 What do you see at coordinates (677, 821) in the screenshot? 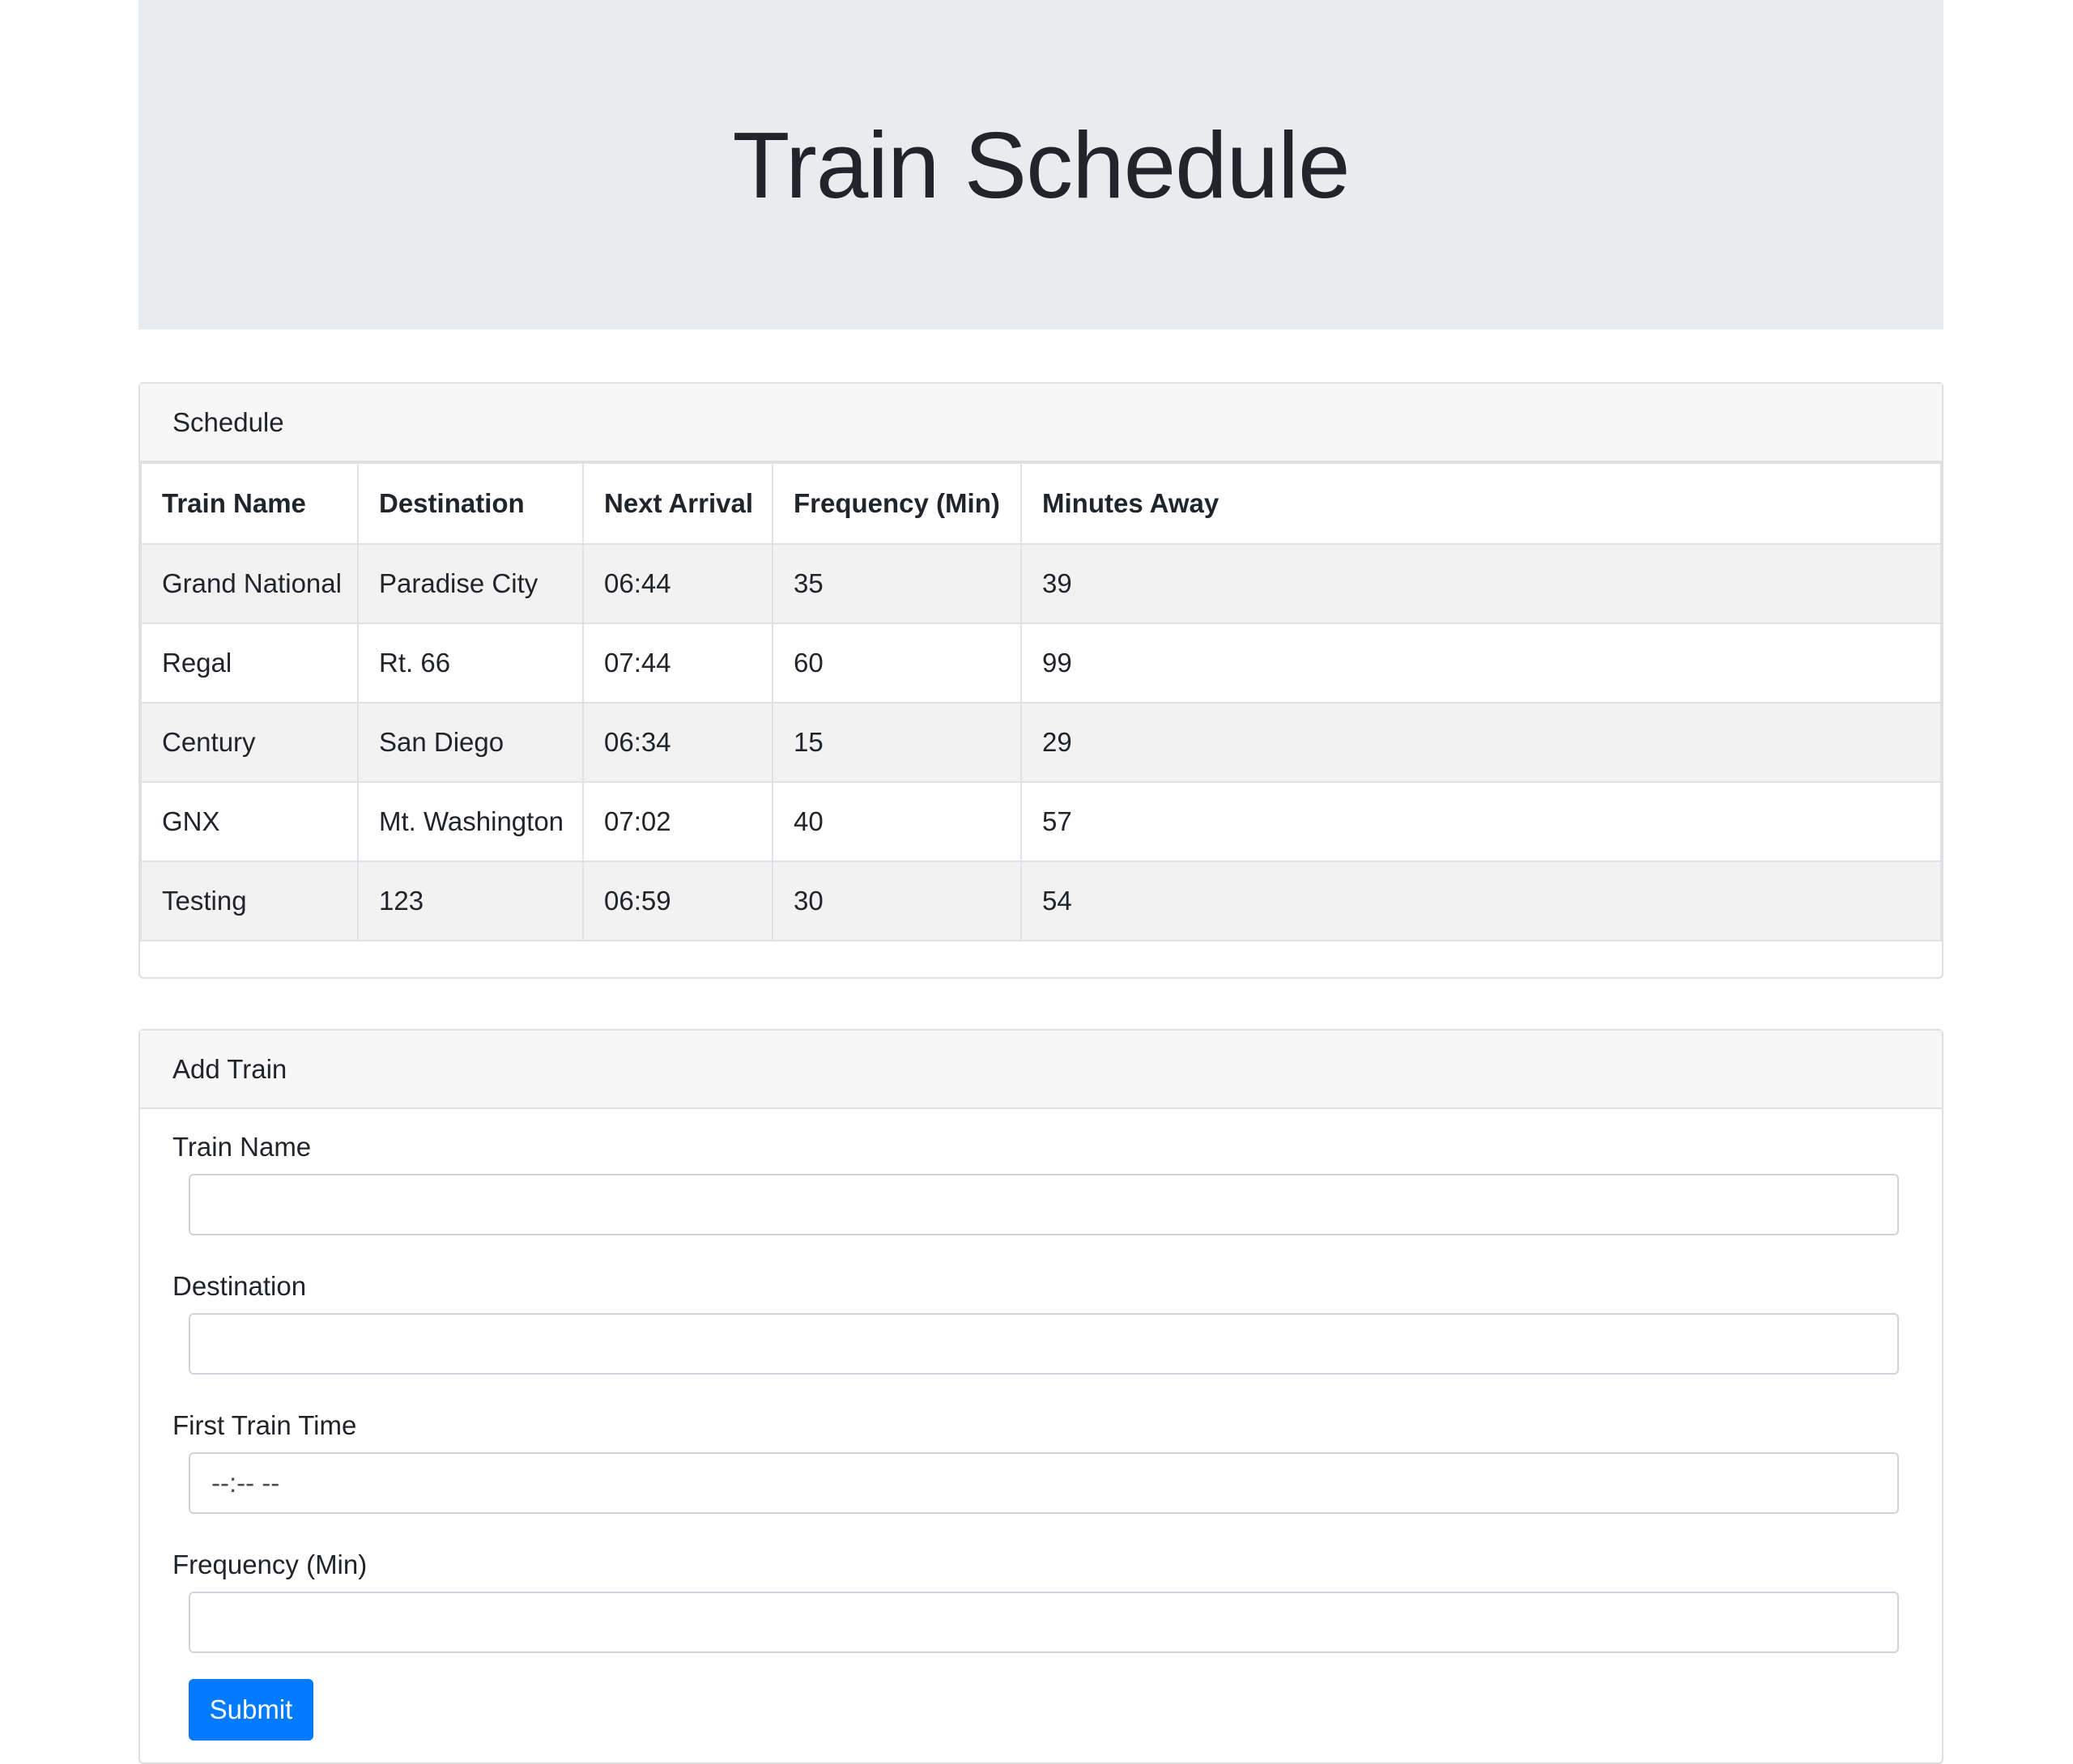
I see `table-cell: 07:02` at bounding box center [677, 821].